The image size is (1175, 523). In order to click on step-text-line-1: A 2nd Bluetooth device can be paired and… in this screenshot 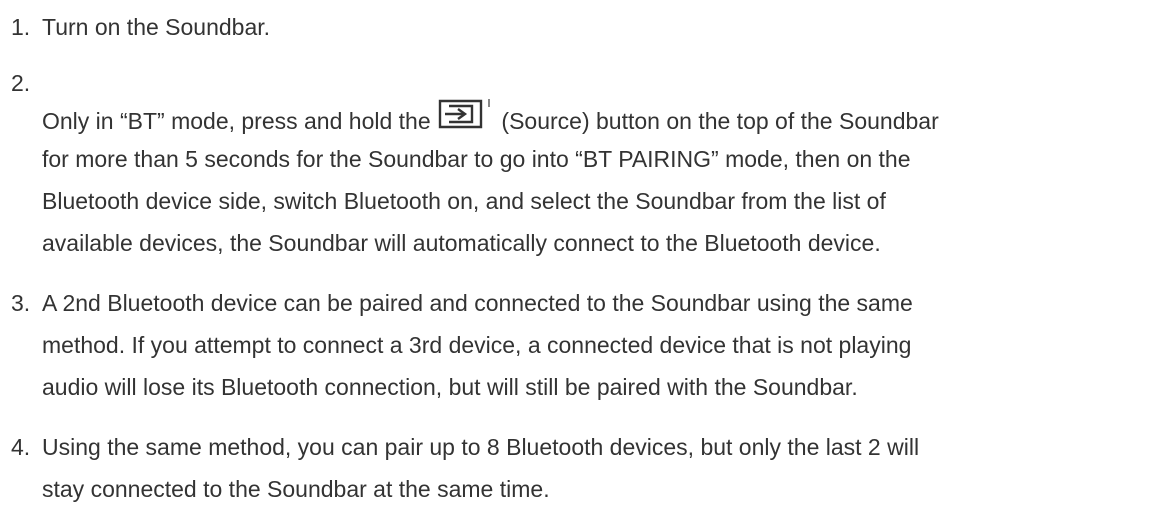, I will do `click(477, 303)`.